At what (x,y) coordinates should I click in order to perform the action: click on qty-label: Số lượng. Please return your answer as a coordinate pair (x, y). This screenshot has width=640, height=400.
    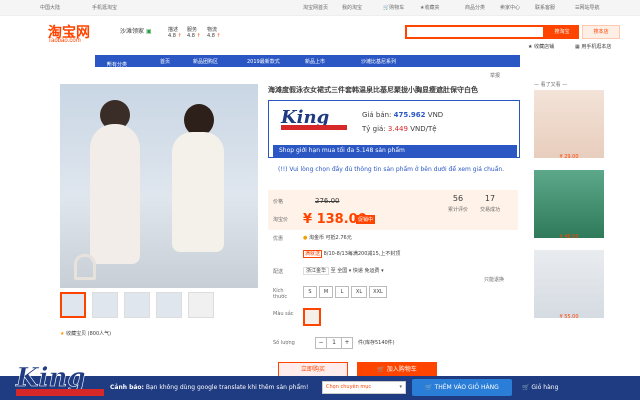
    Looking at the image, I should click on (284, 343).